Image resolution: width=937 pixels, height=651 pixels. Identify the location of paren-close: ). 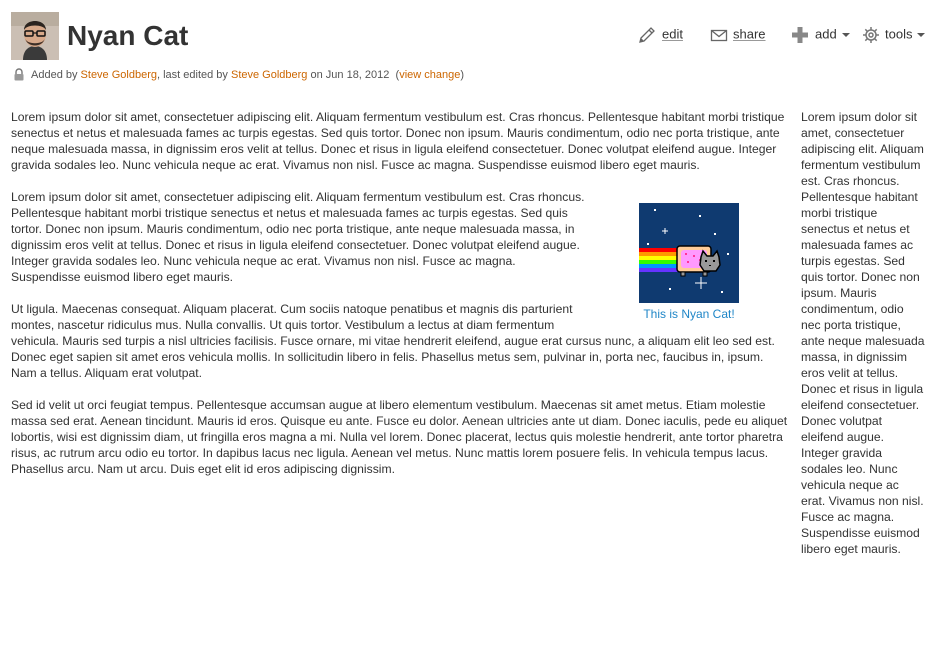
(462, 75).